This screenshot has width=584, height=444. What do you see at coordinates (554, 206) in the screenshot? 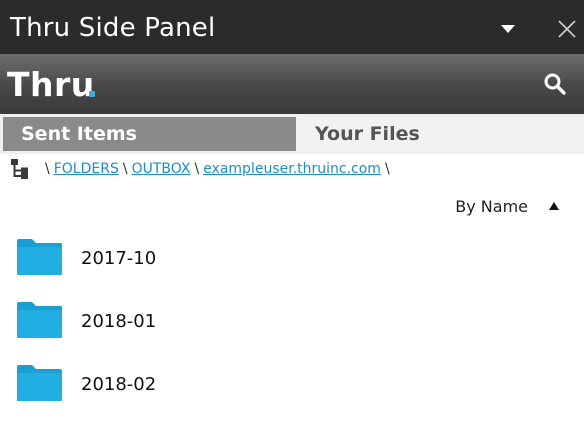
I see `sort-ascending-icon` at bounding box center [554, 206].